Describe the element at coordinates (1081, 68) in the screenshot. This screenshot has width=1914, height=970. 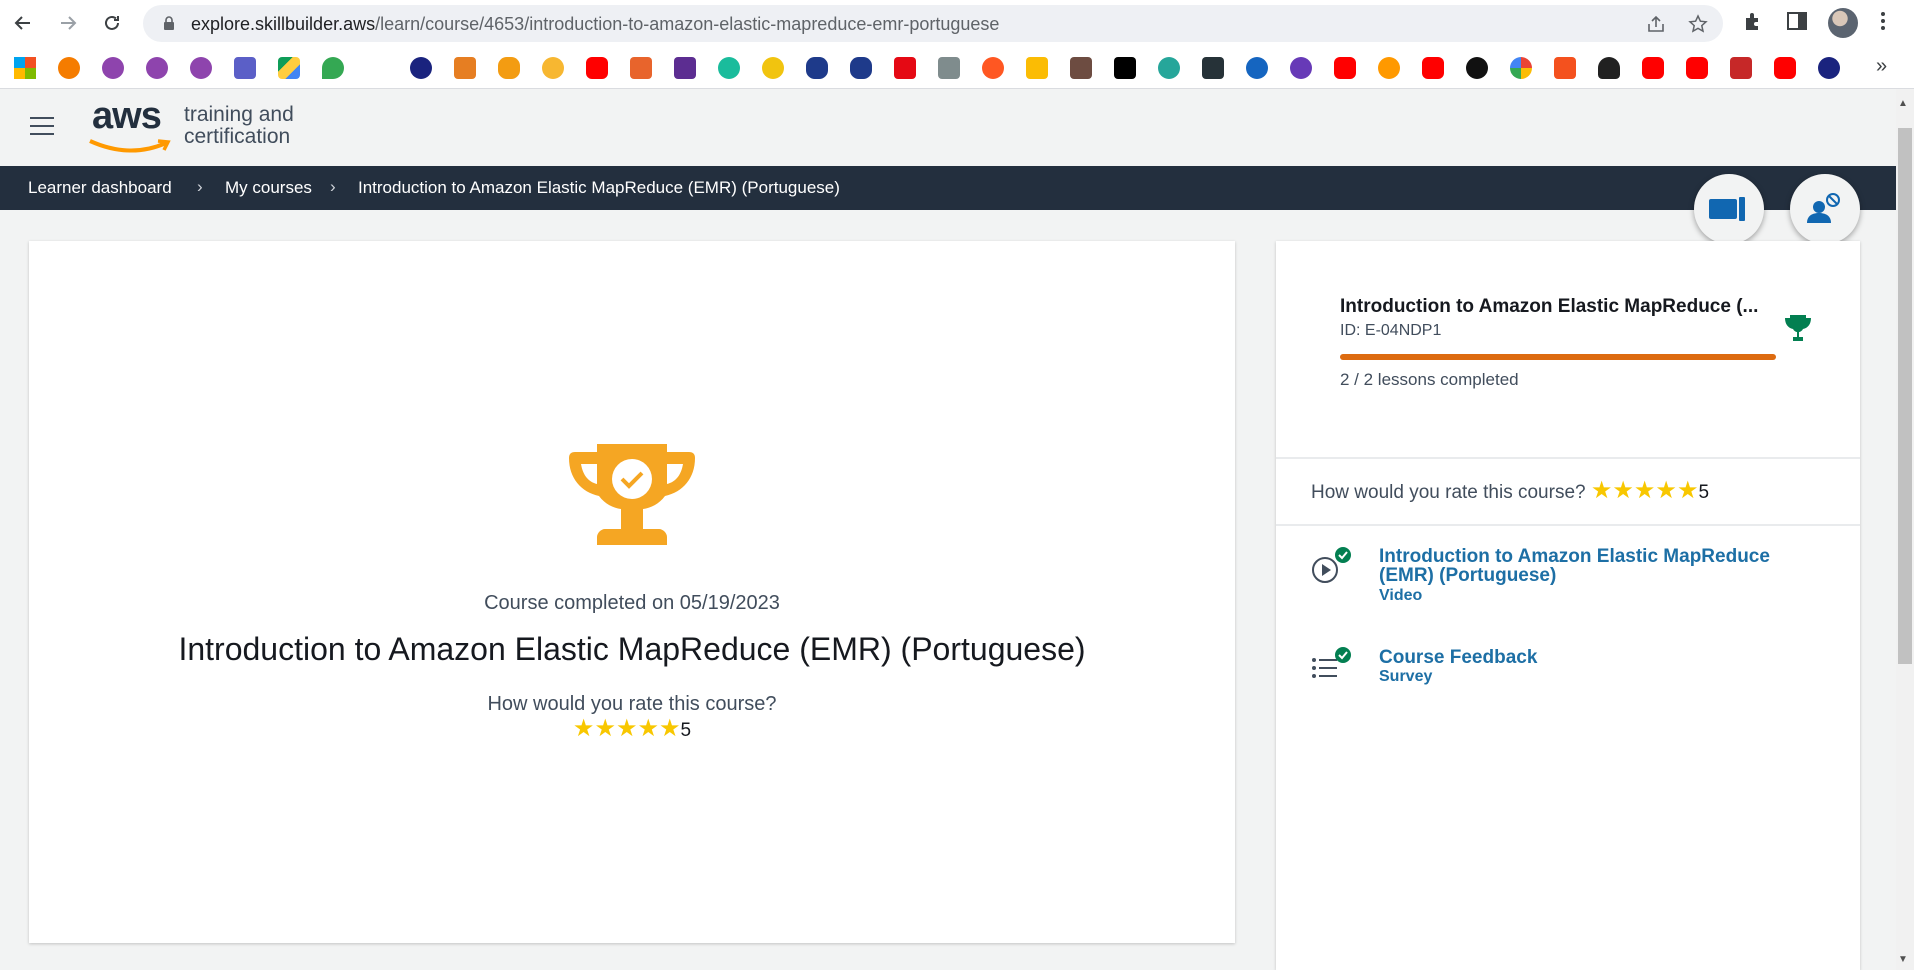
I see `bookmark-photo-icon` at that location.